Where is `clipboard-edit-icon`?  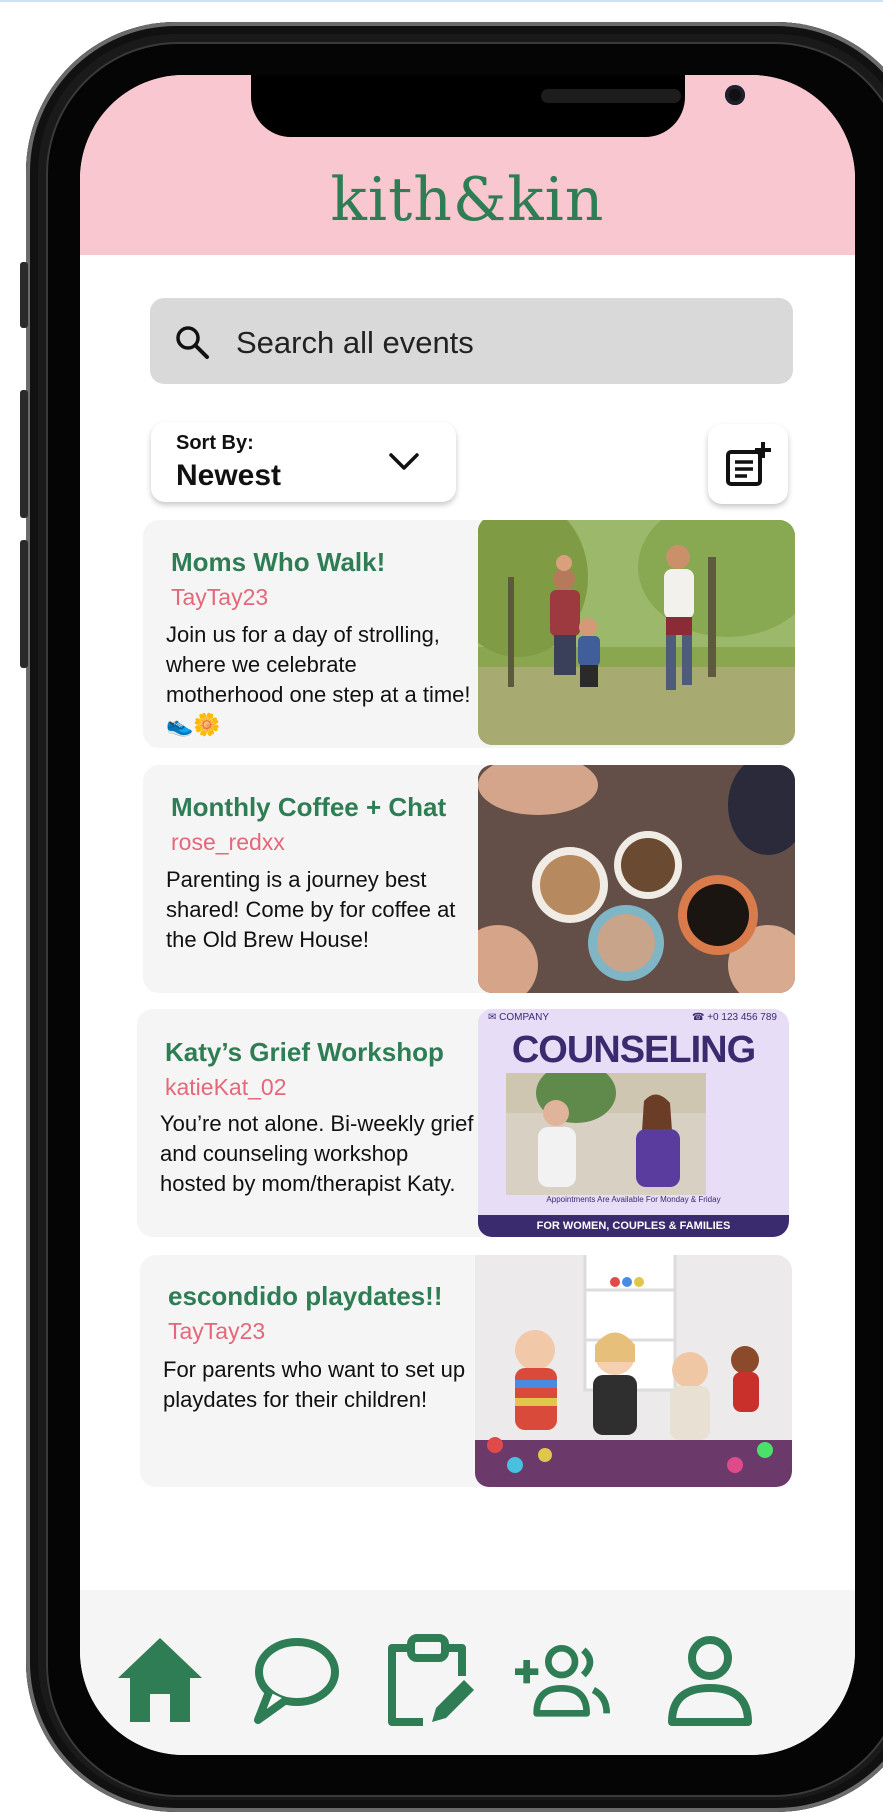 clipboard-edit-icon is located at coordinates (428, 1680).